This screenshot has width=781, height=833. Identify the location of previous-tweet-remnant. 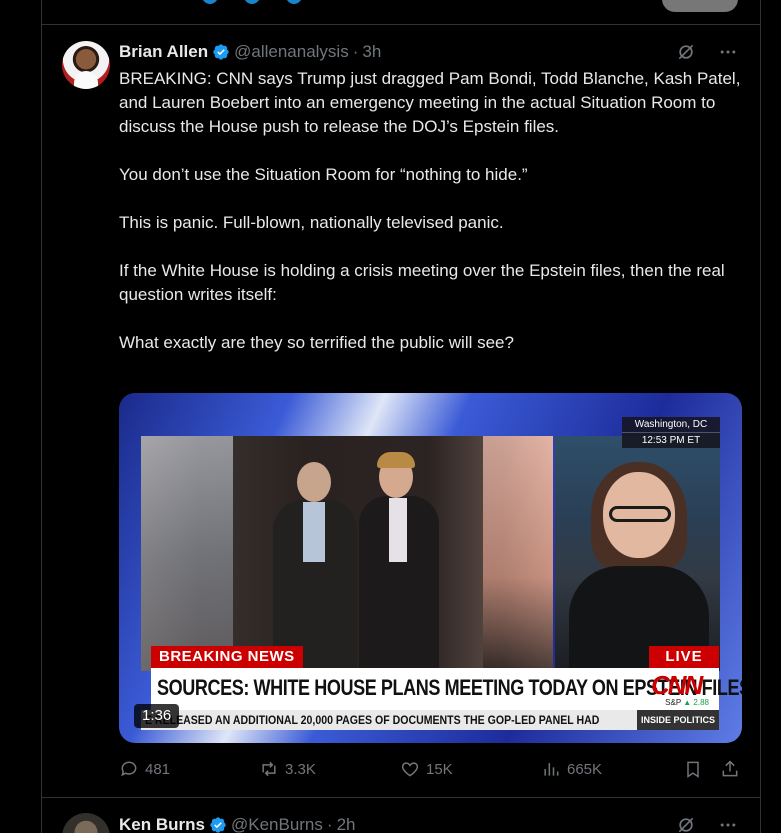
(401, 12).